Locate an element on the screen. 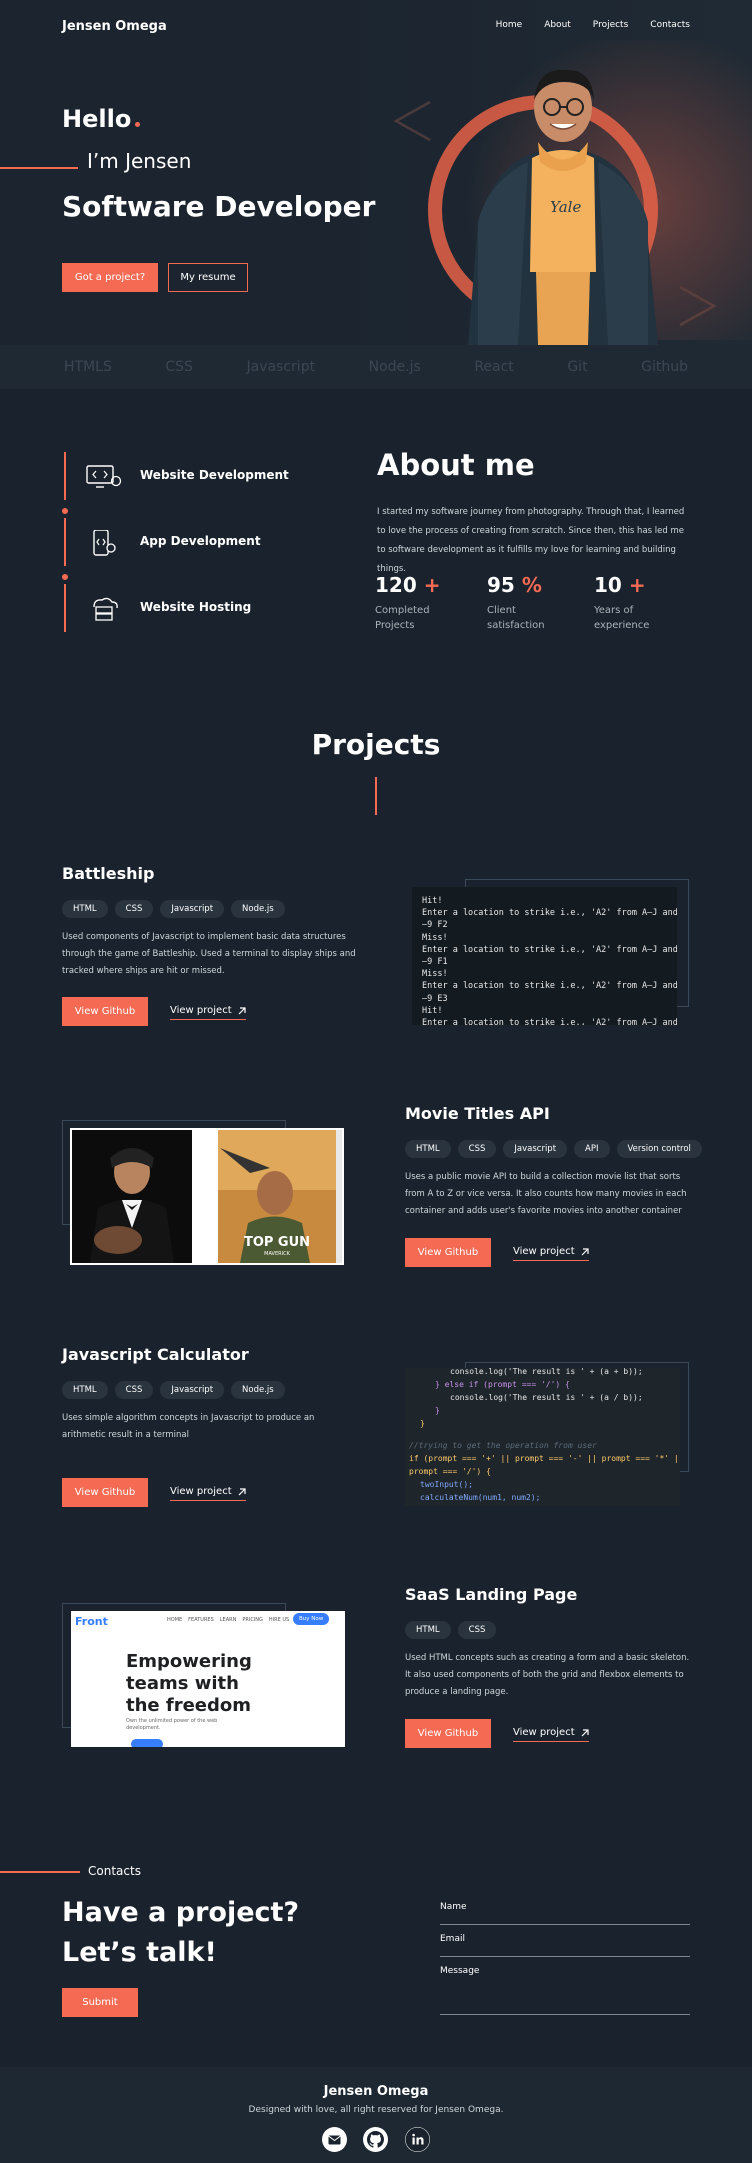 This screenshot has width=752, height=2163. svg-text://trying to get the operation: //trying to get the operation from user is located at coordinates (503, 1445).